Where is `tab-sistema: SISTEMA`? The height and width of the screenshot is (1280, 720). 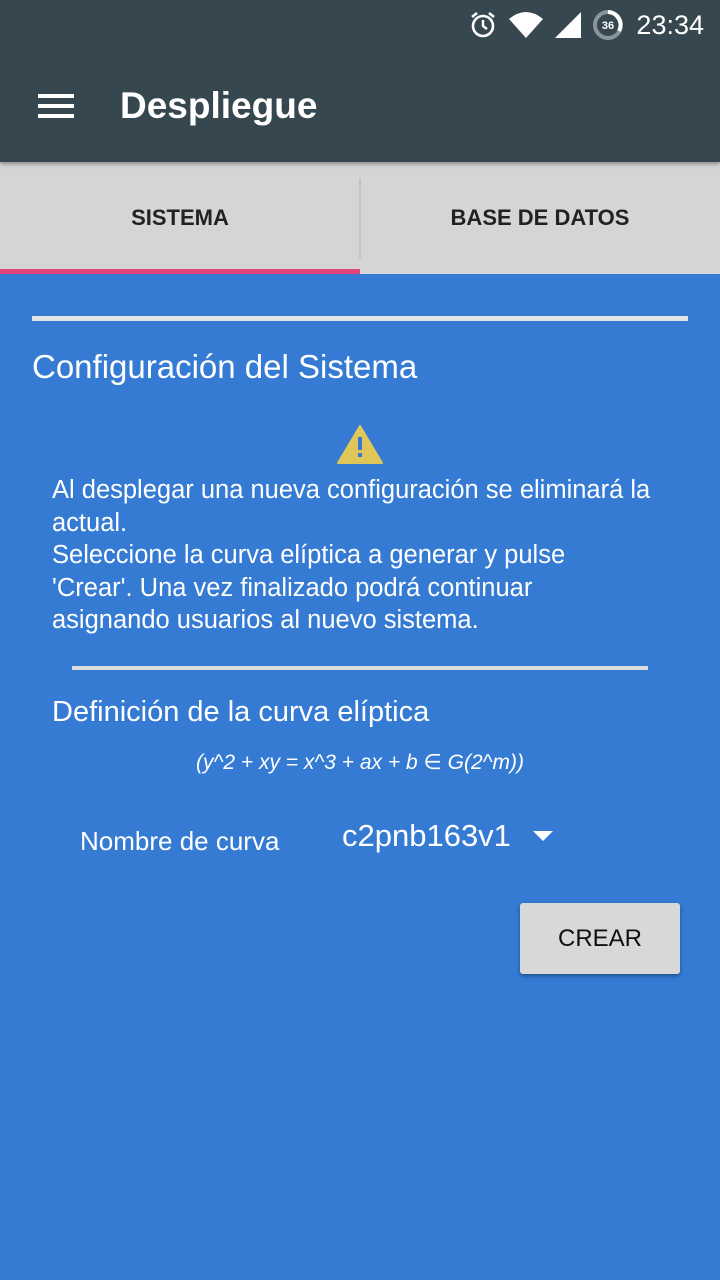 tab-sistema: SISTEMA is located at coordinates (180, 218).